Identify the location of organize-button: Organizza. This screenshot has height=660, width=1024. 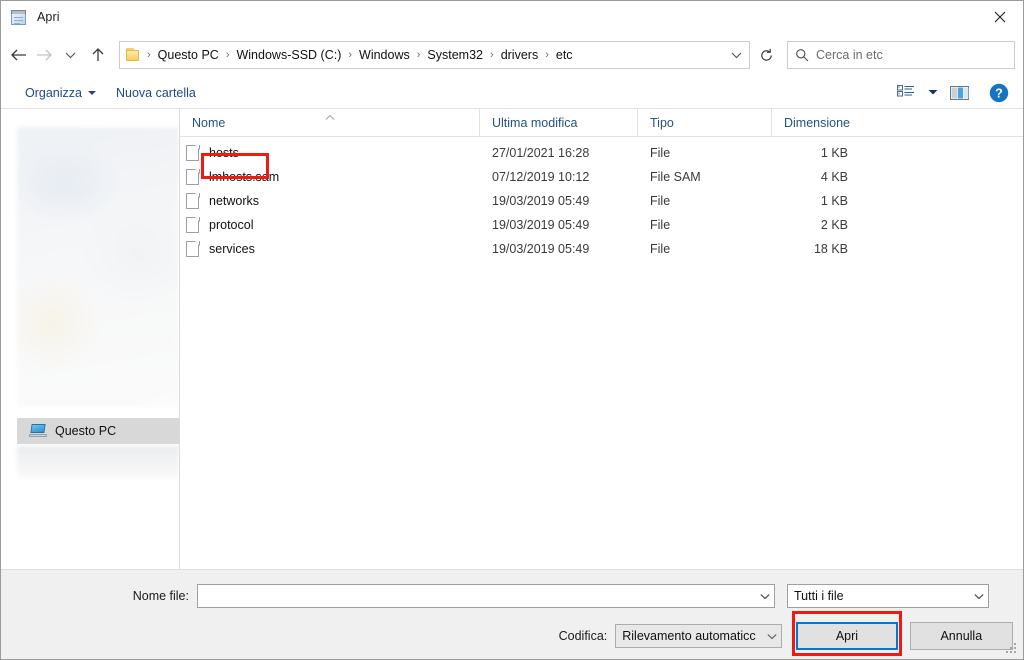
(60, 93).